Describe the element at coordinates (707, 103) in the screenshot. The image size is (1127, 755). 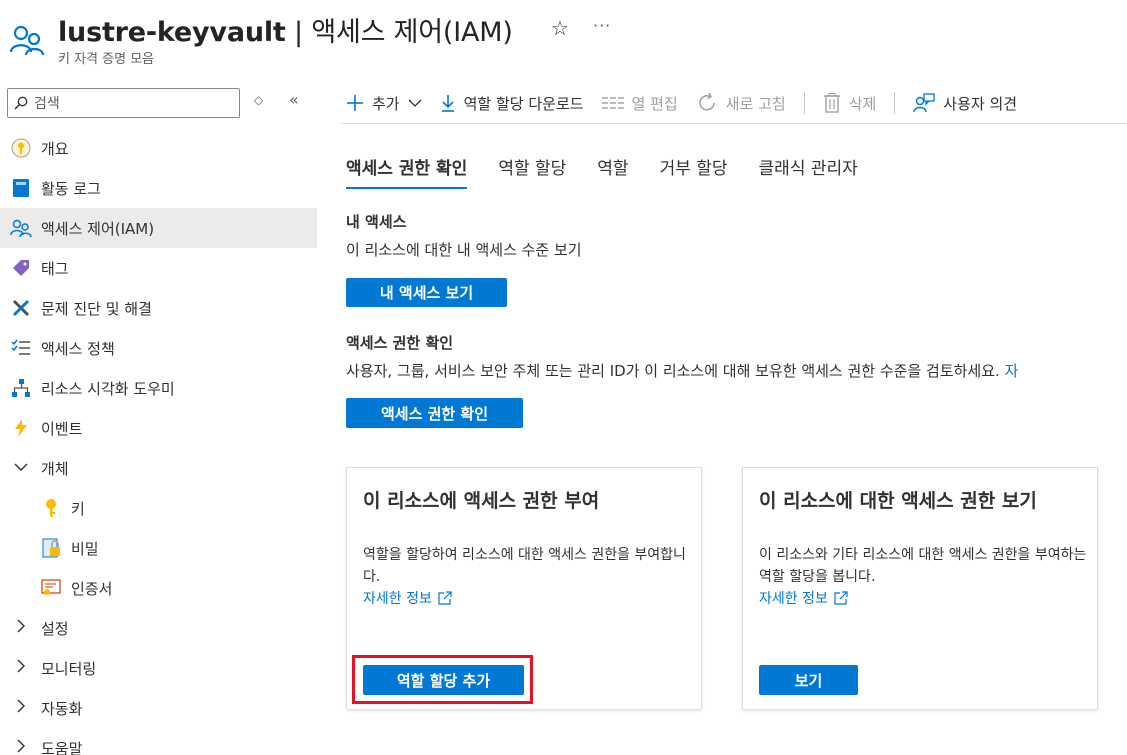
I see `refresh-icon` at that location.